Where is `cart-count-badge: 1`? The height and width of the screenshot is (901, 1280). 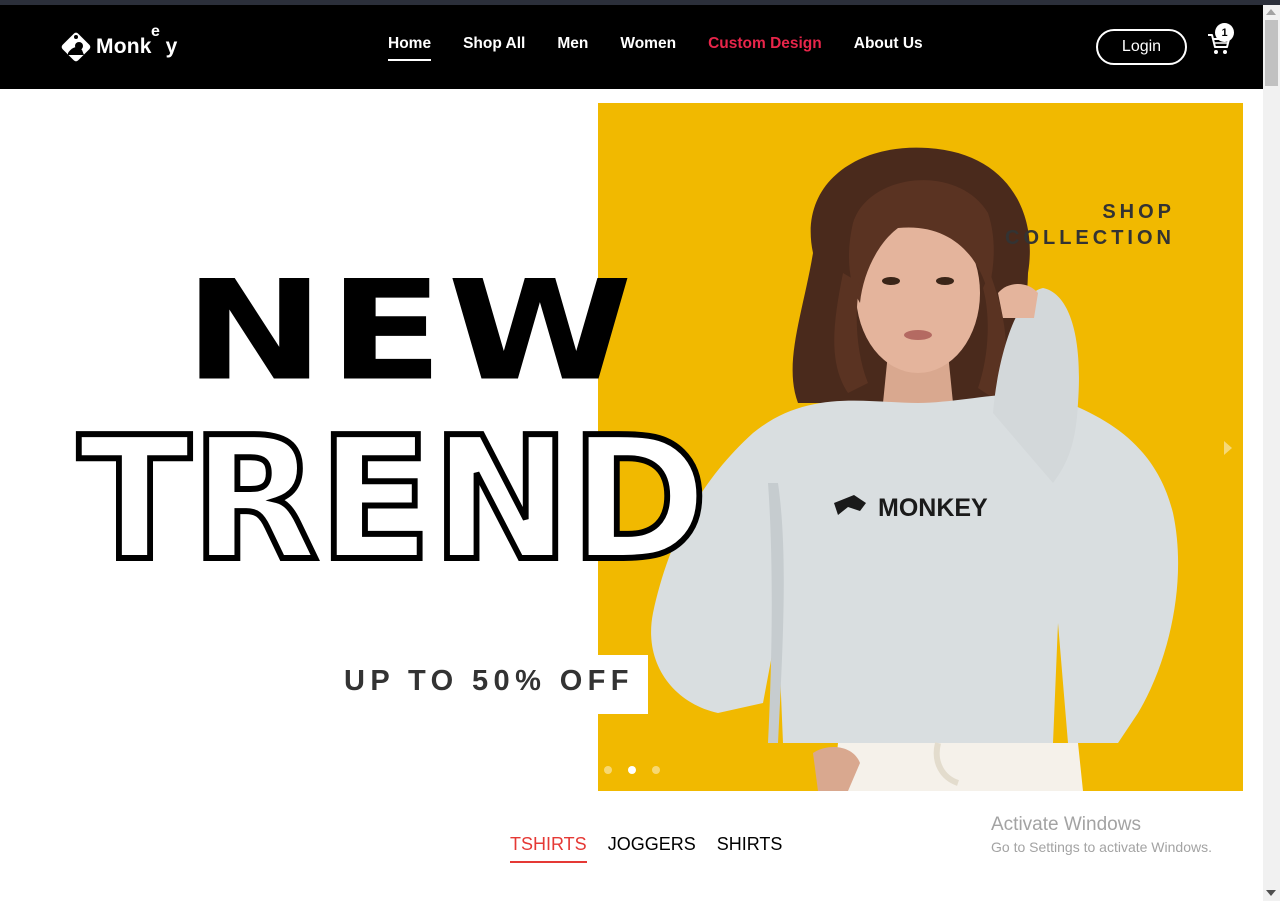 cart-count-badge: 1 is located at coordinates (1224, 32).